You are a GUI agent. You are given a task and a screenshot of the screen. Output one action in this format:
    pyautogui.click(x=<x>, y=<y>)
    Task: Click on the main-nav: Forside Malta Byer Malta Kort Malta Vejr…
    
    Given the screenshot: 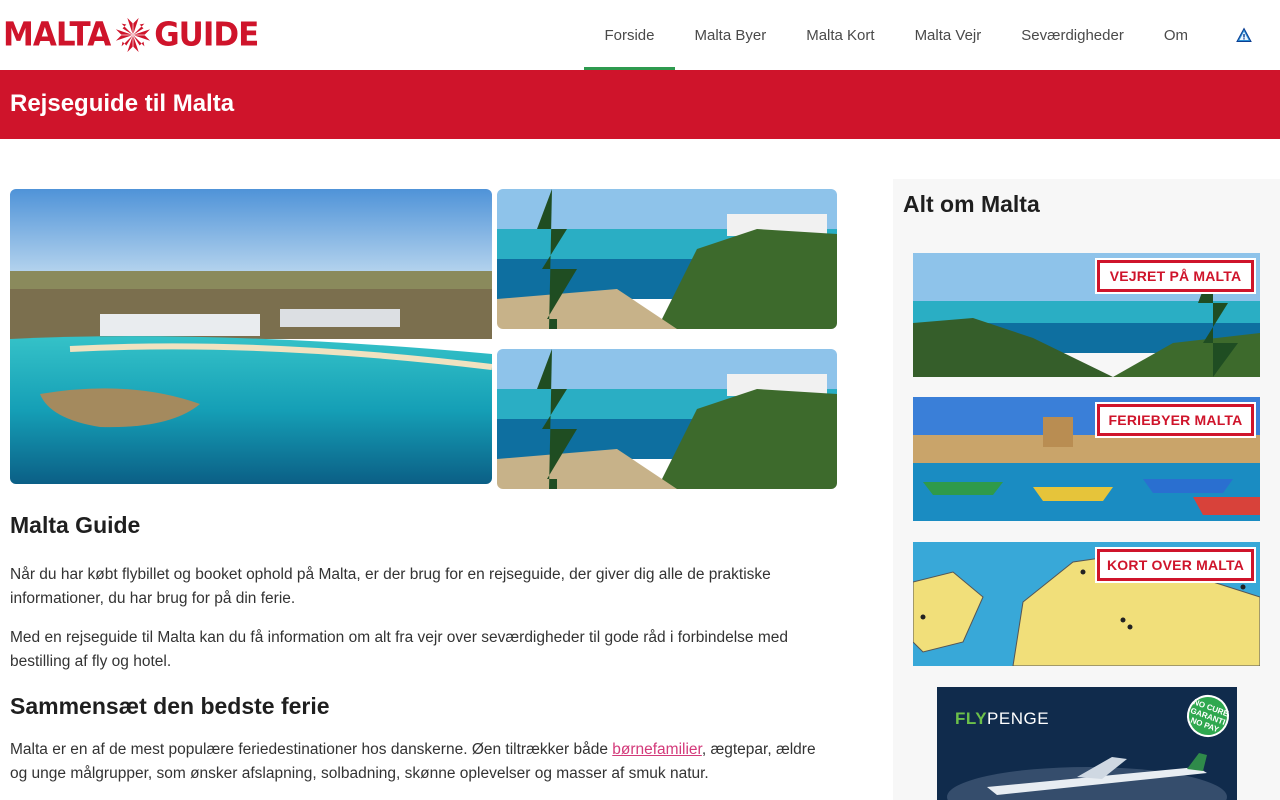 What is the action you would take?
    pyautogui.click(x=932, y=35)
    